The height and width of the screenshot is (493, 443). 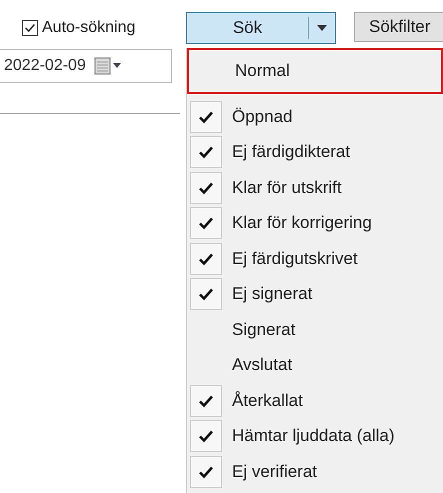 I want to click on menu-item: Klar för utskrift, so click(x=287, y=188).